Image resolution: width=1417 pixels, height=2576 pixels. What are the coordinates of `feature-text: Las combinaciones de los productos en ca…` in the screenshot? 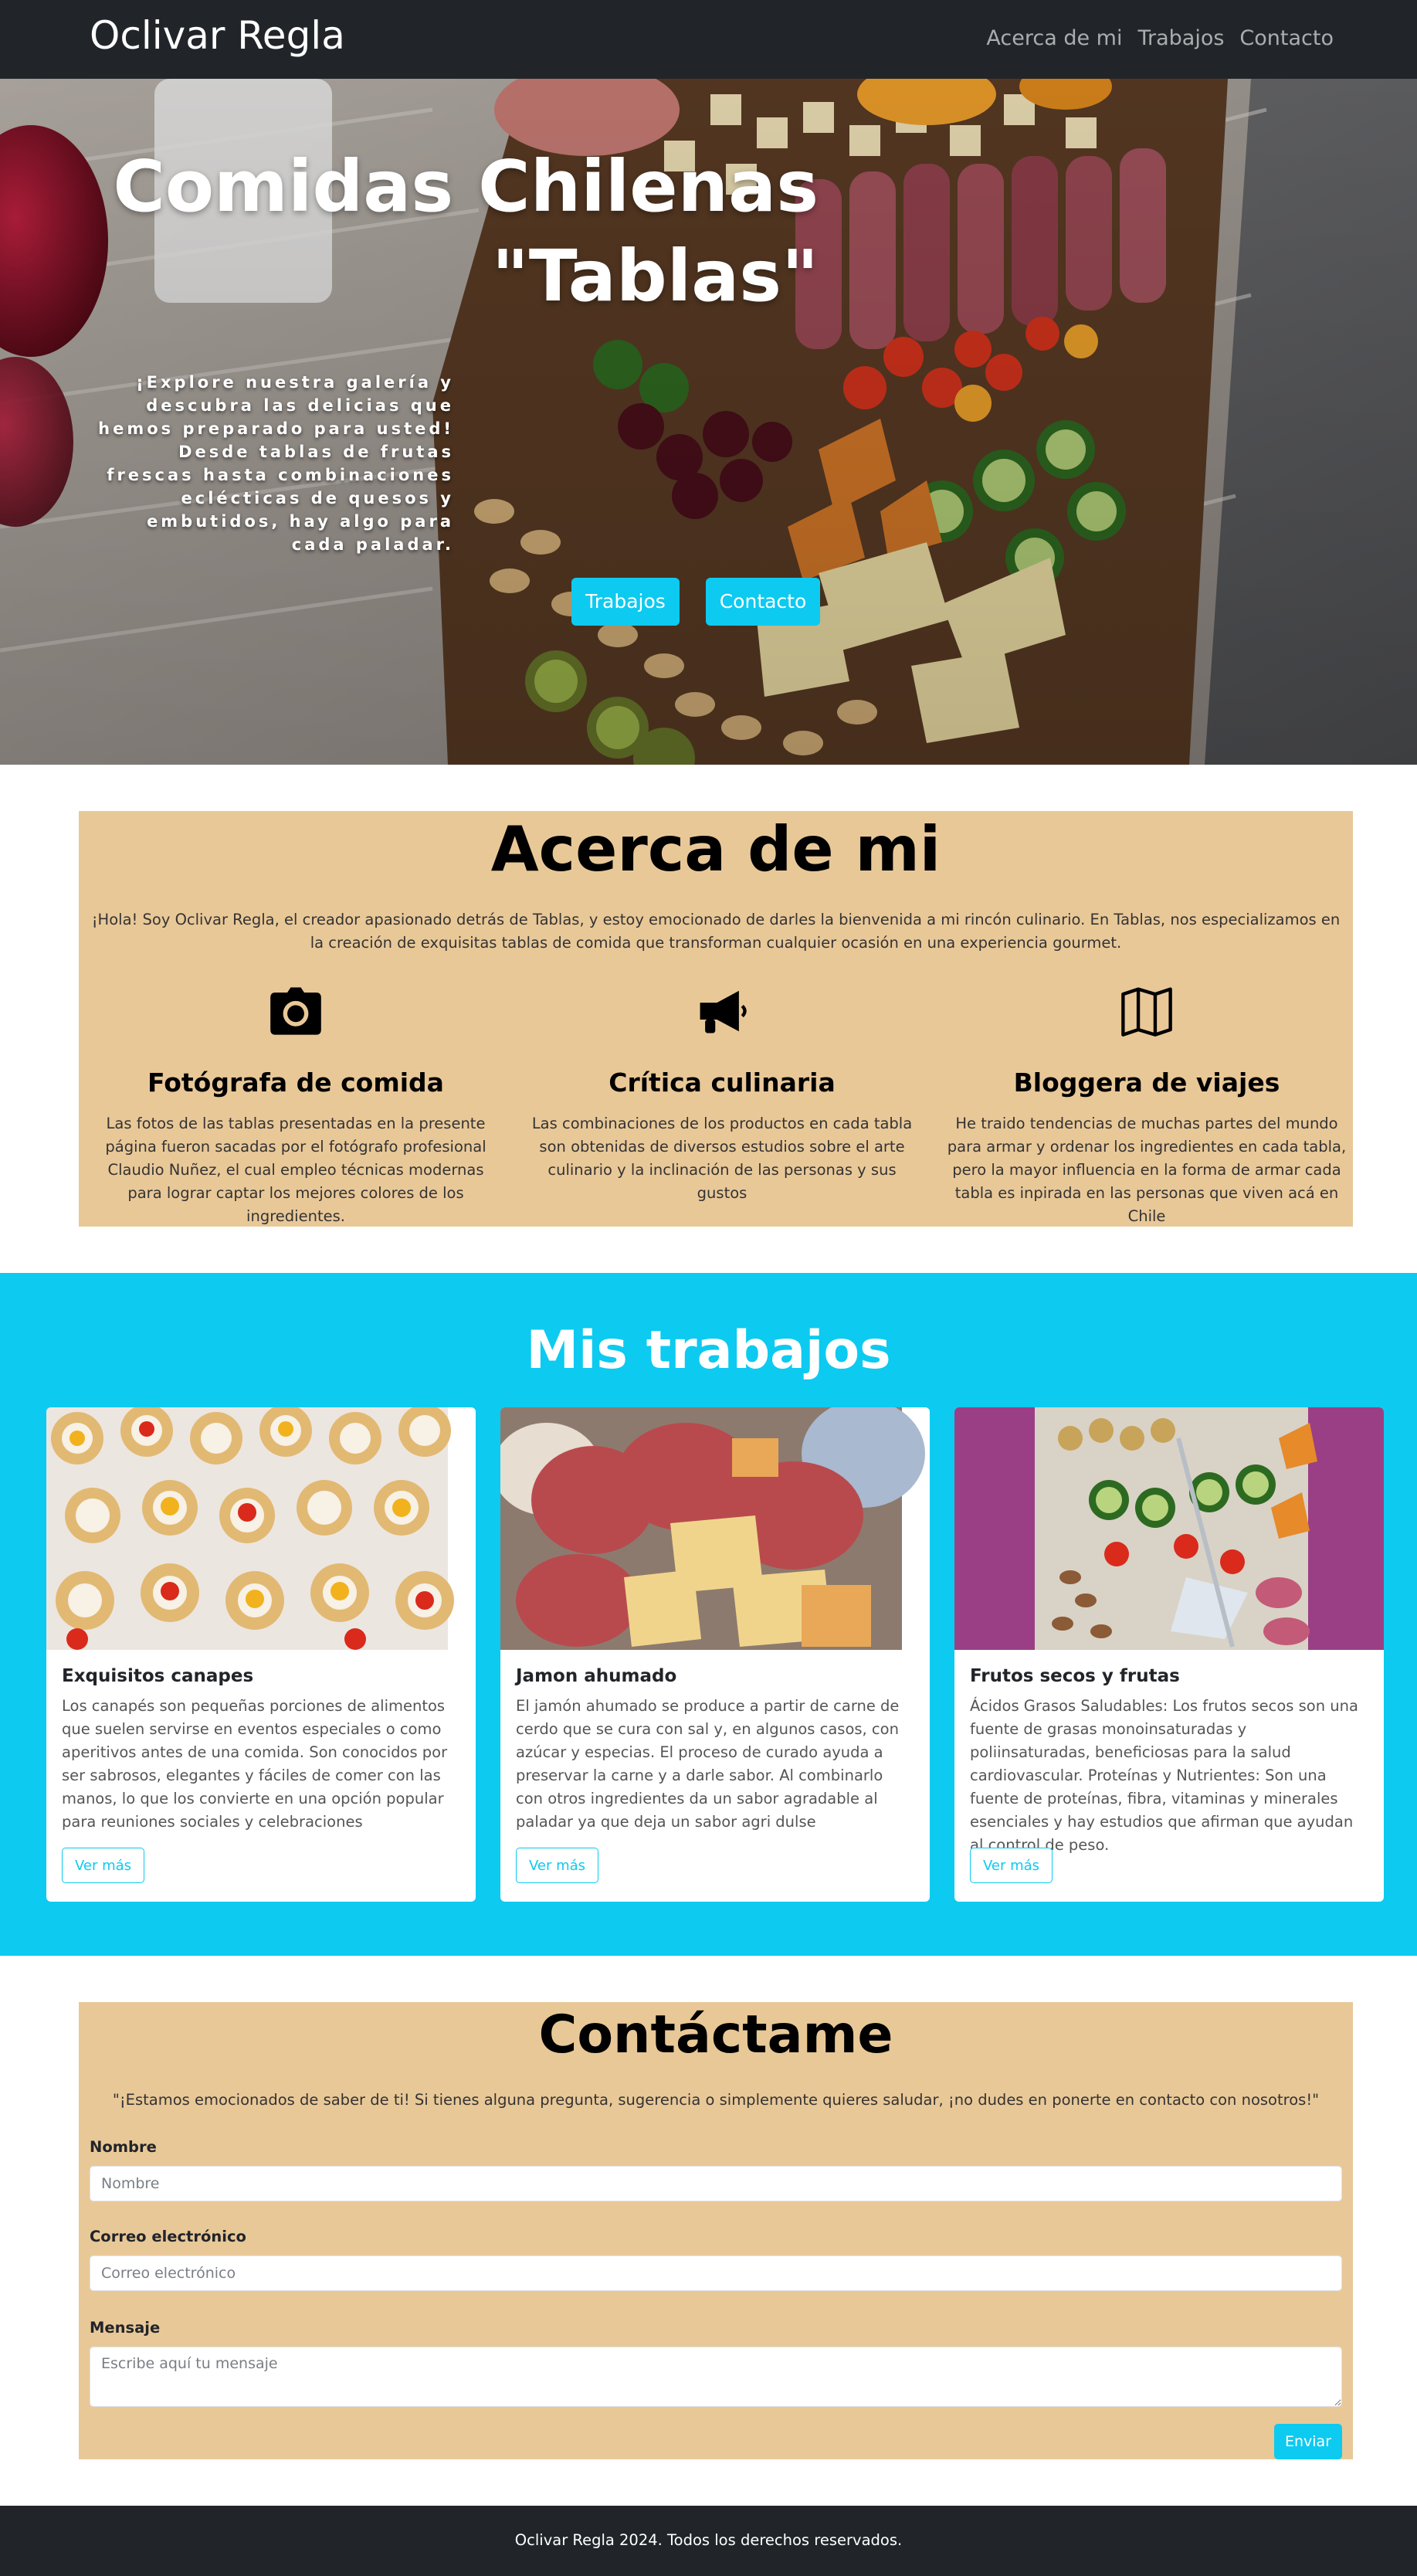 It's located at (722, 1158).